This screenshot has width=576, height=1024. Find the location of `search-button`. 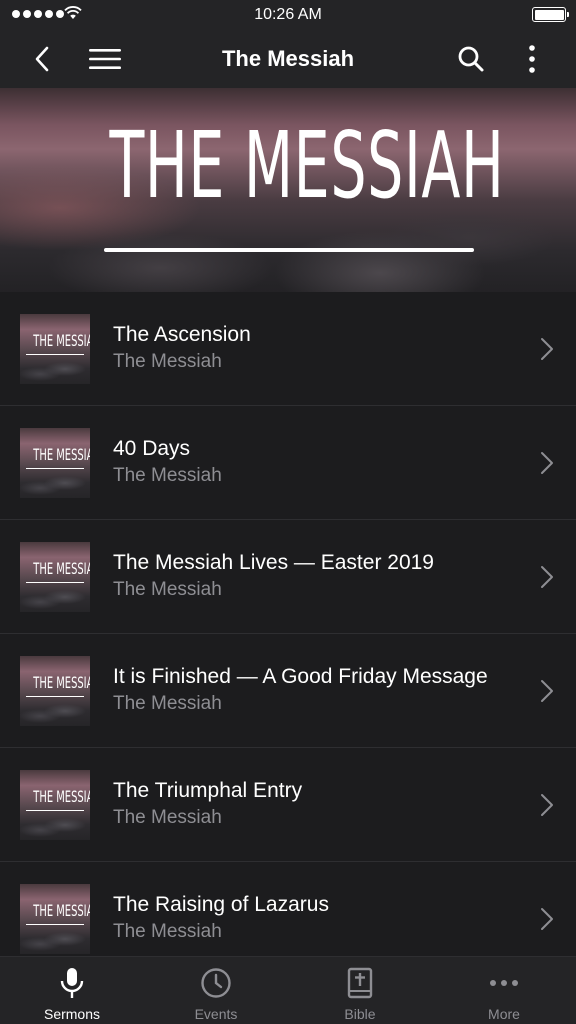

search-button is located at coordinates (471, 59).